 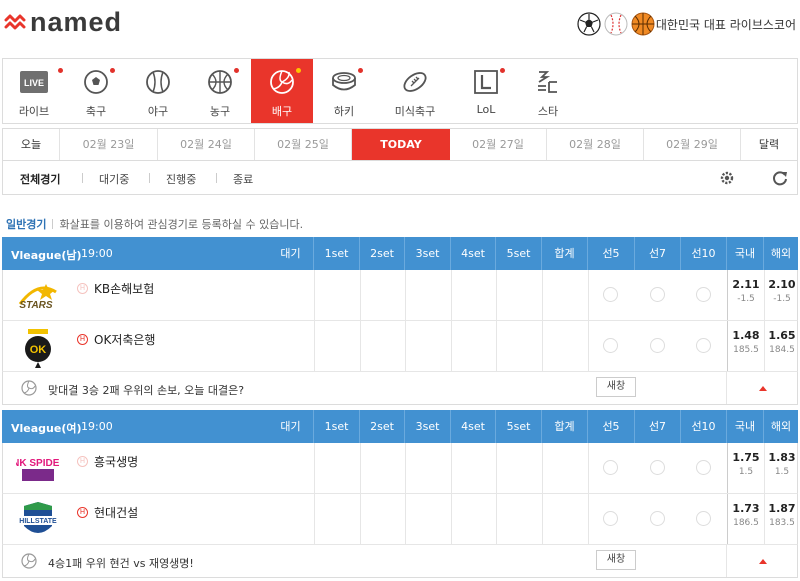 I want to click on filter-finished: 종료, so click(x=243, y=179).